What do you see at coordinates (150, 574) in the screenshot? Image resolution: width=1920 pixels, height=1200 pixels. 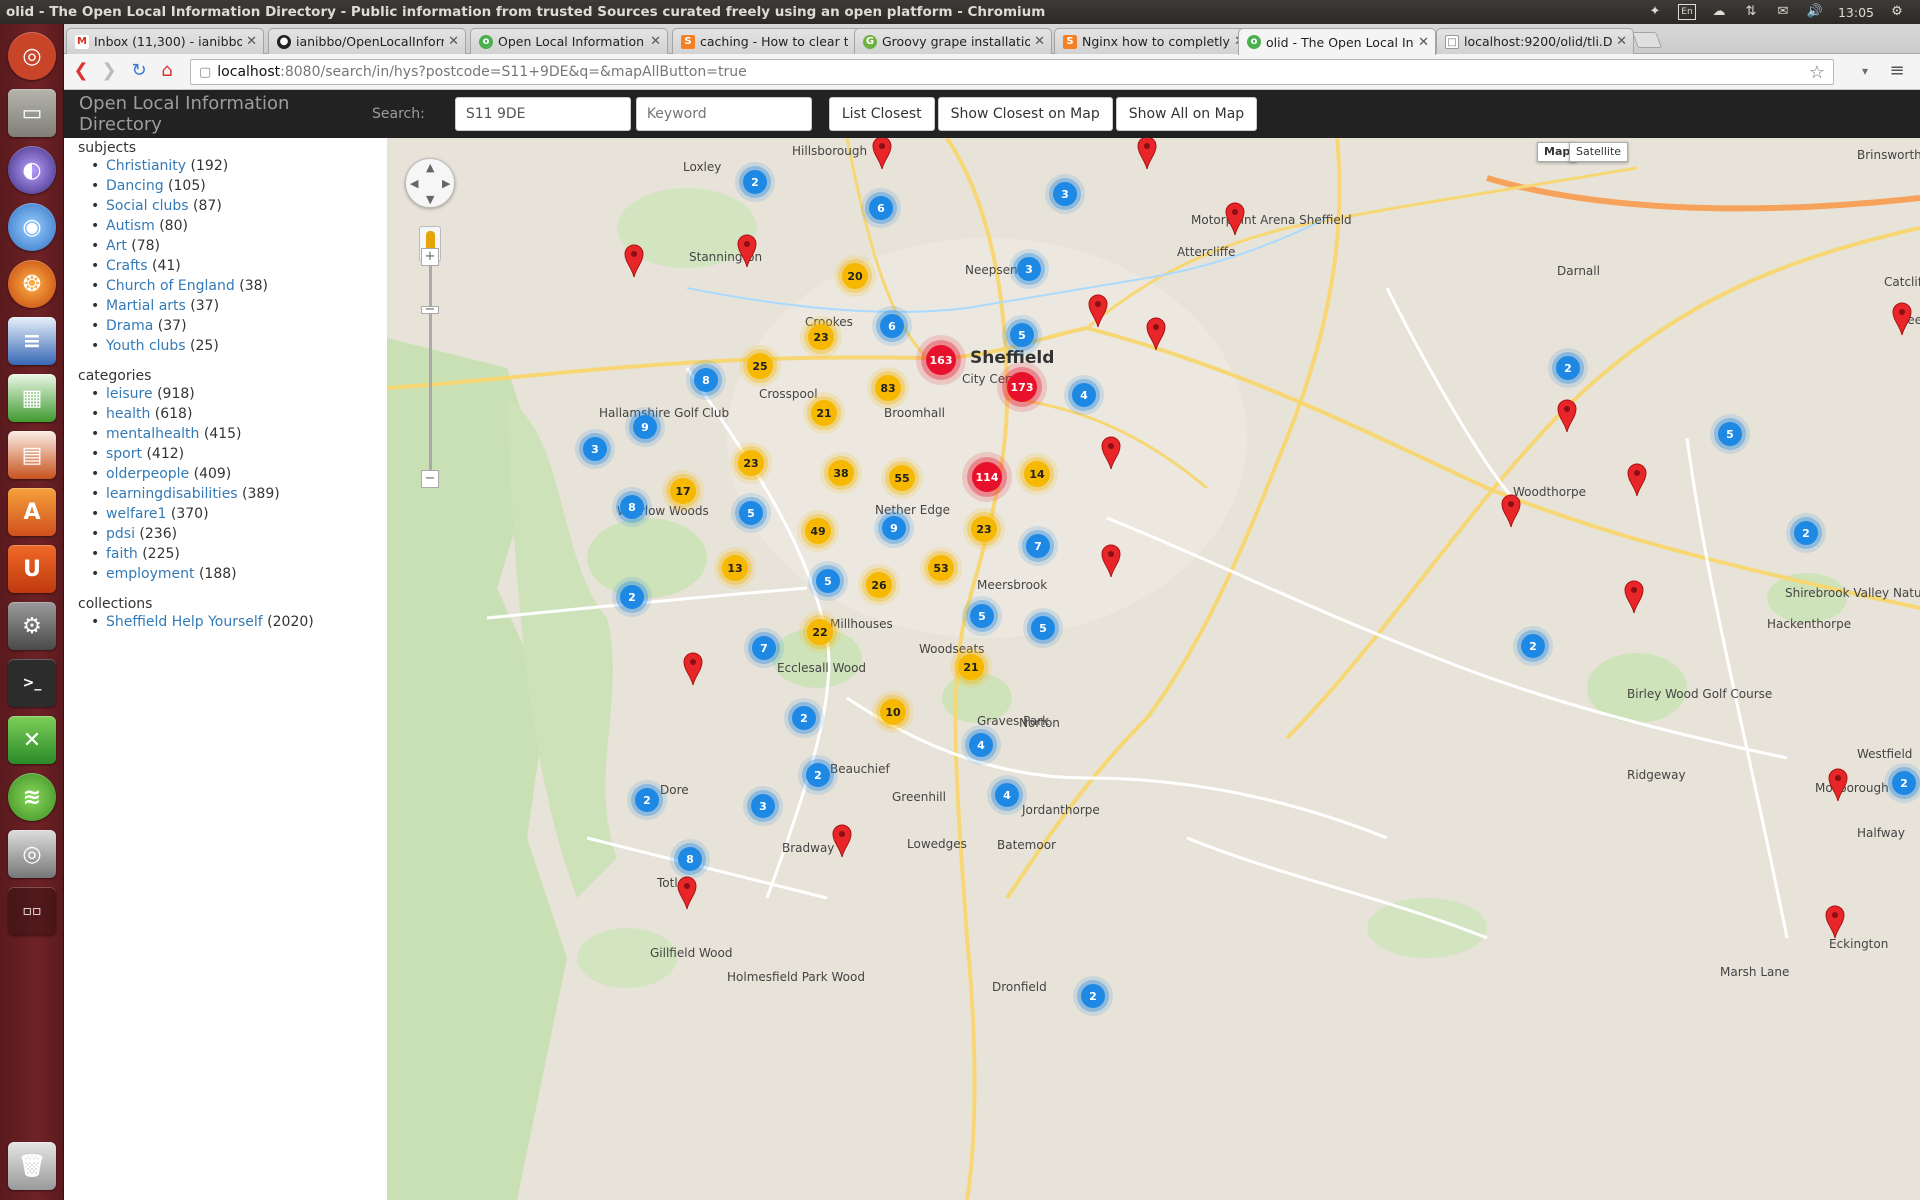 I see `category-facet-link: employment` at bounding box center [150, 574].